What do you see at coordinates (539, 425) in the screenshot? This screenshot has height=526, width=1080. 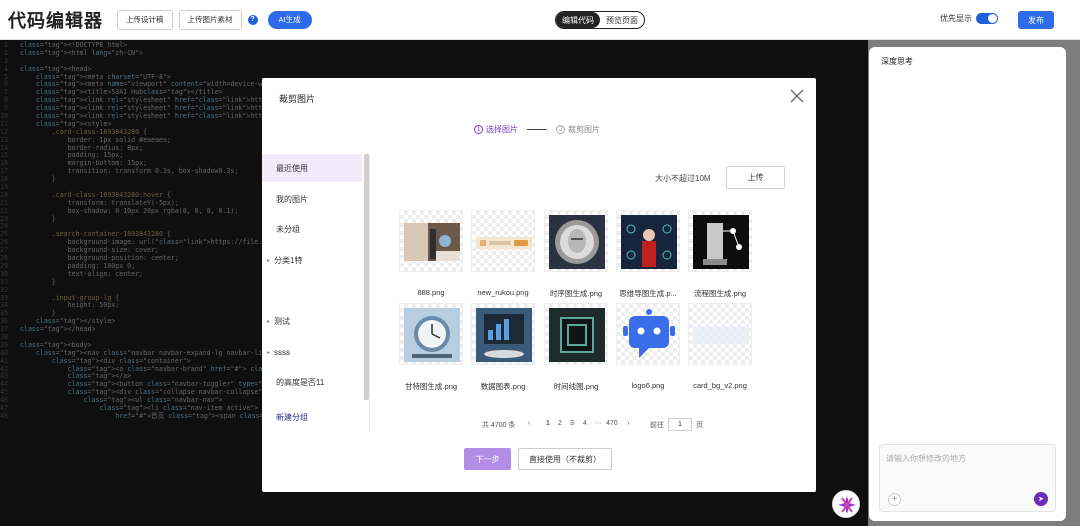 I see `pagination: 共 4700 条 ‹ 1 2 3 4 ··· 470 › 前往 1 页` at bounding box center [539, 425].